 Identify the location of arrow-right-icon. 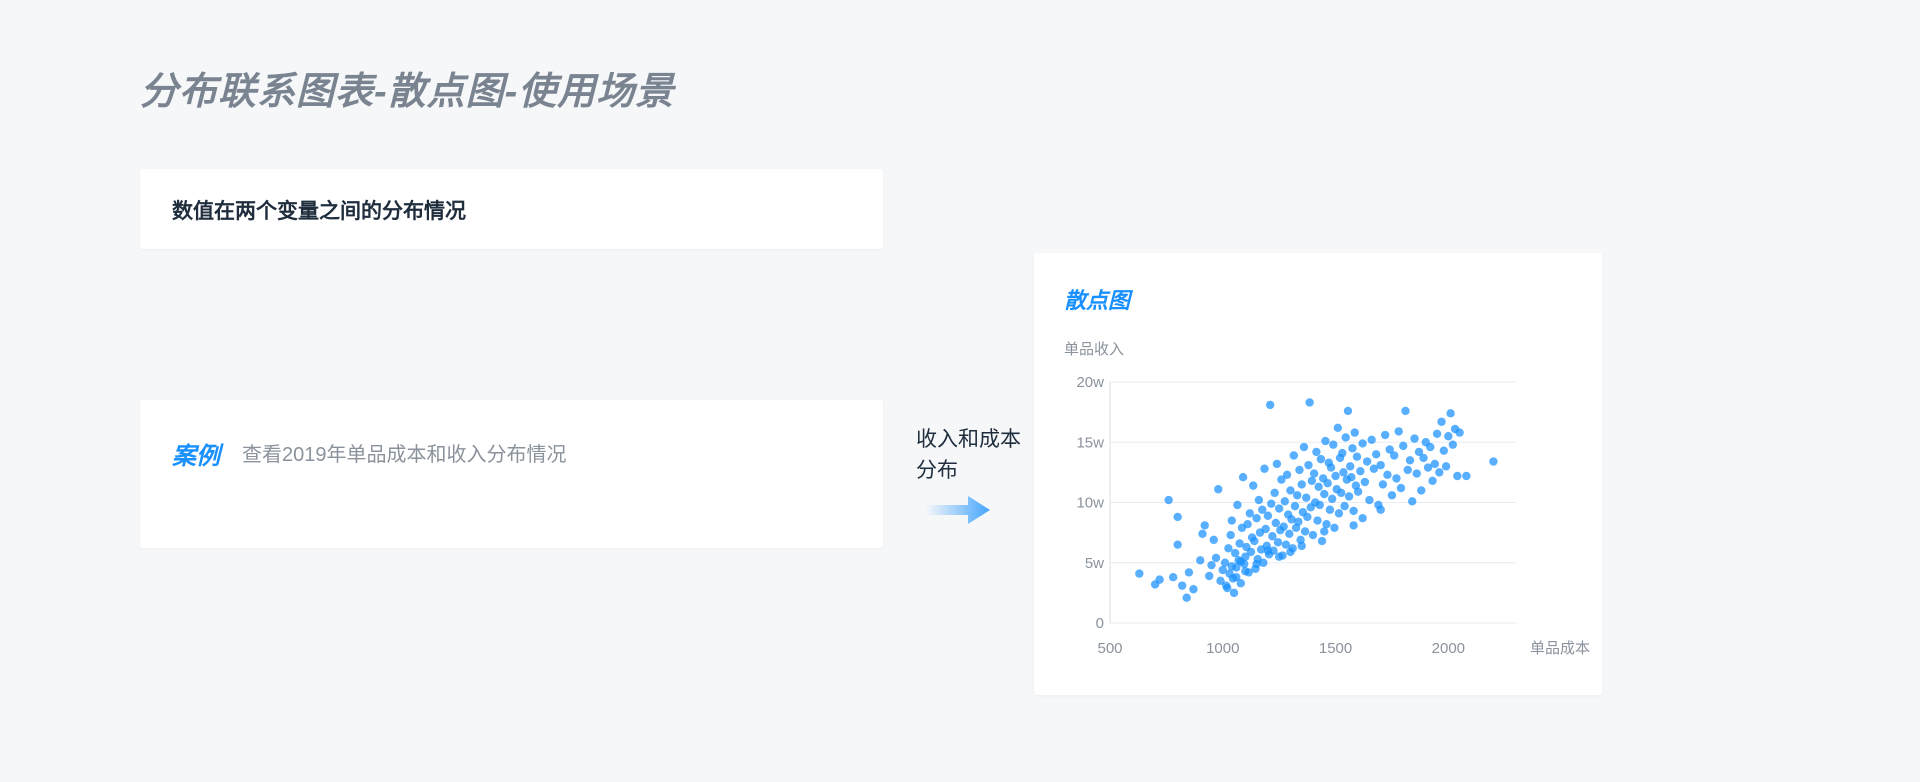
(958, 510).